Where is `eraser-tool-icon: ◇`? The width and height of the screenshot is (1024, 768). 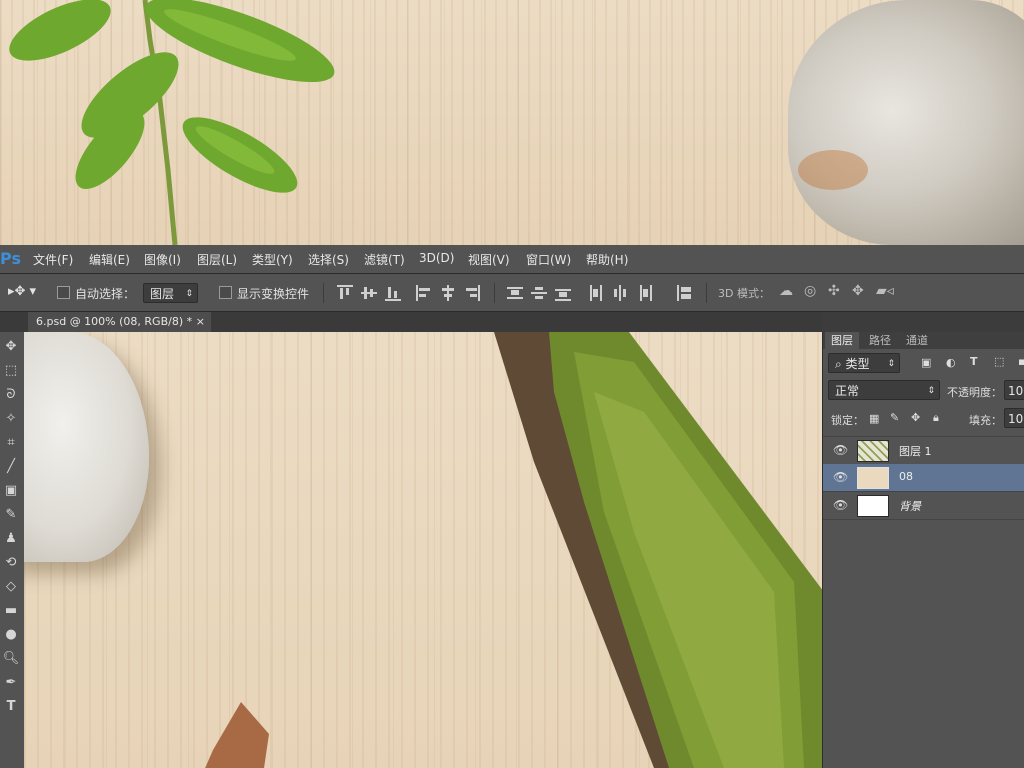 eraser-tool-icon: ◇ is located at coordinates (11, 587).